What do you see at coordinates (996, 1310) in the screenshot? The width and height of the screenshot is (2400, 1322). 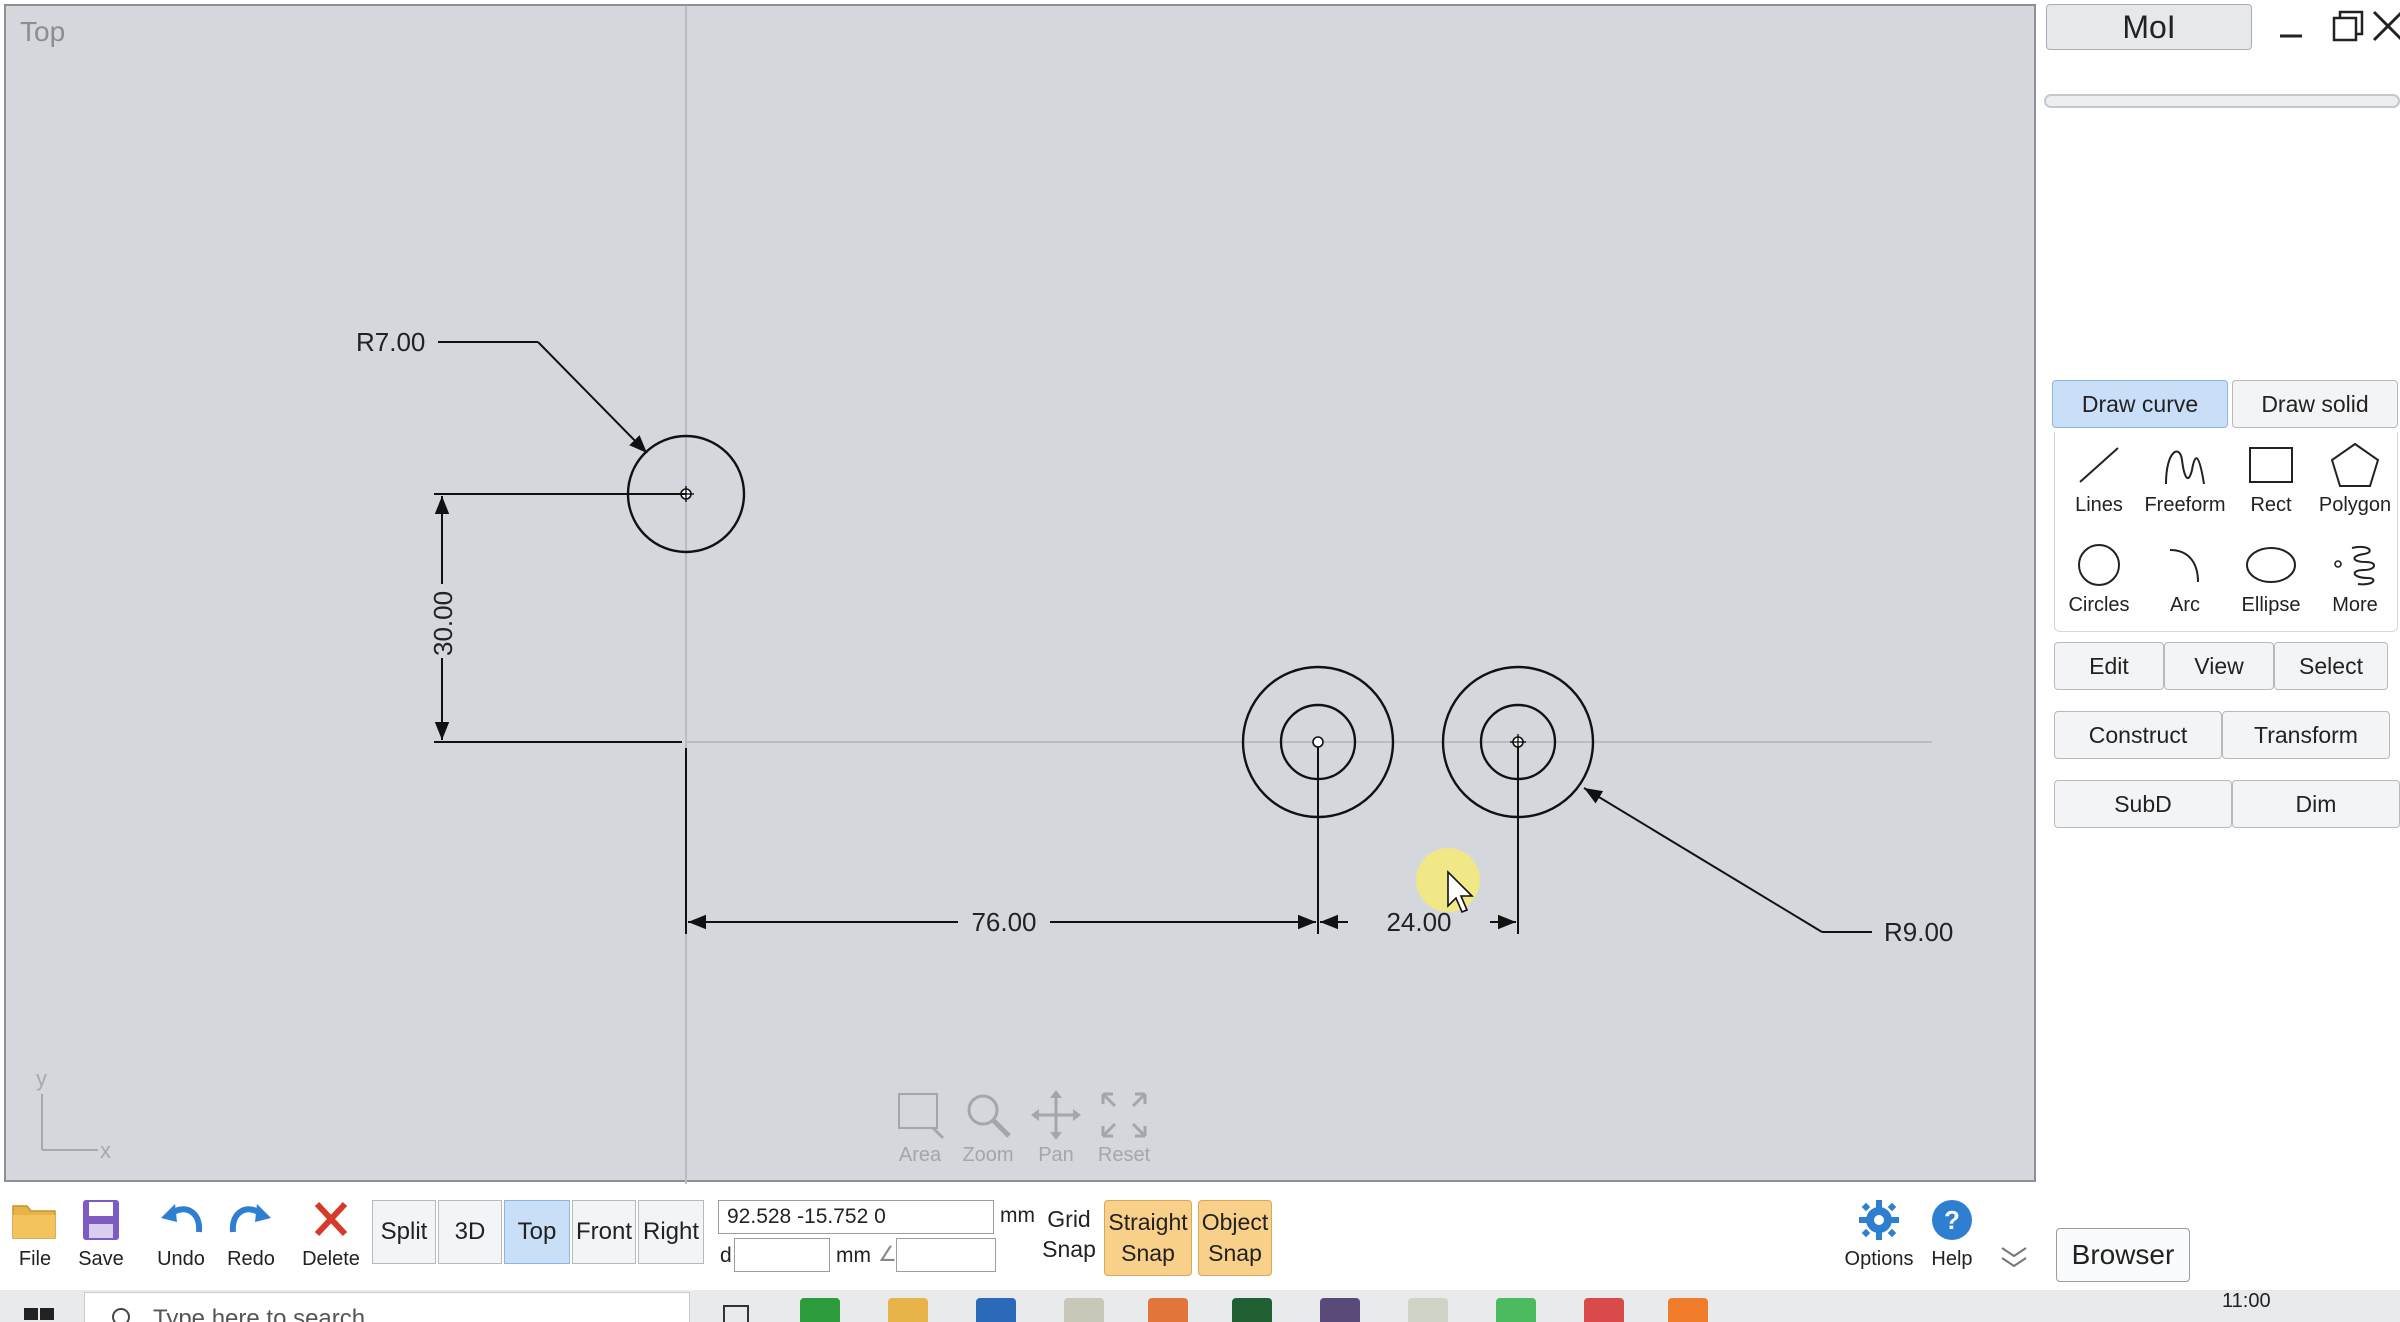 I see `edge-legacy-icon` at bounding box center [996, 1310].